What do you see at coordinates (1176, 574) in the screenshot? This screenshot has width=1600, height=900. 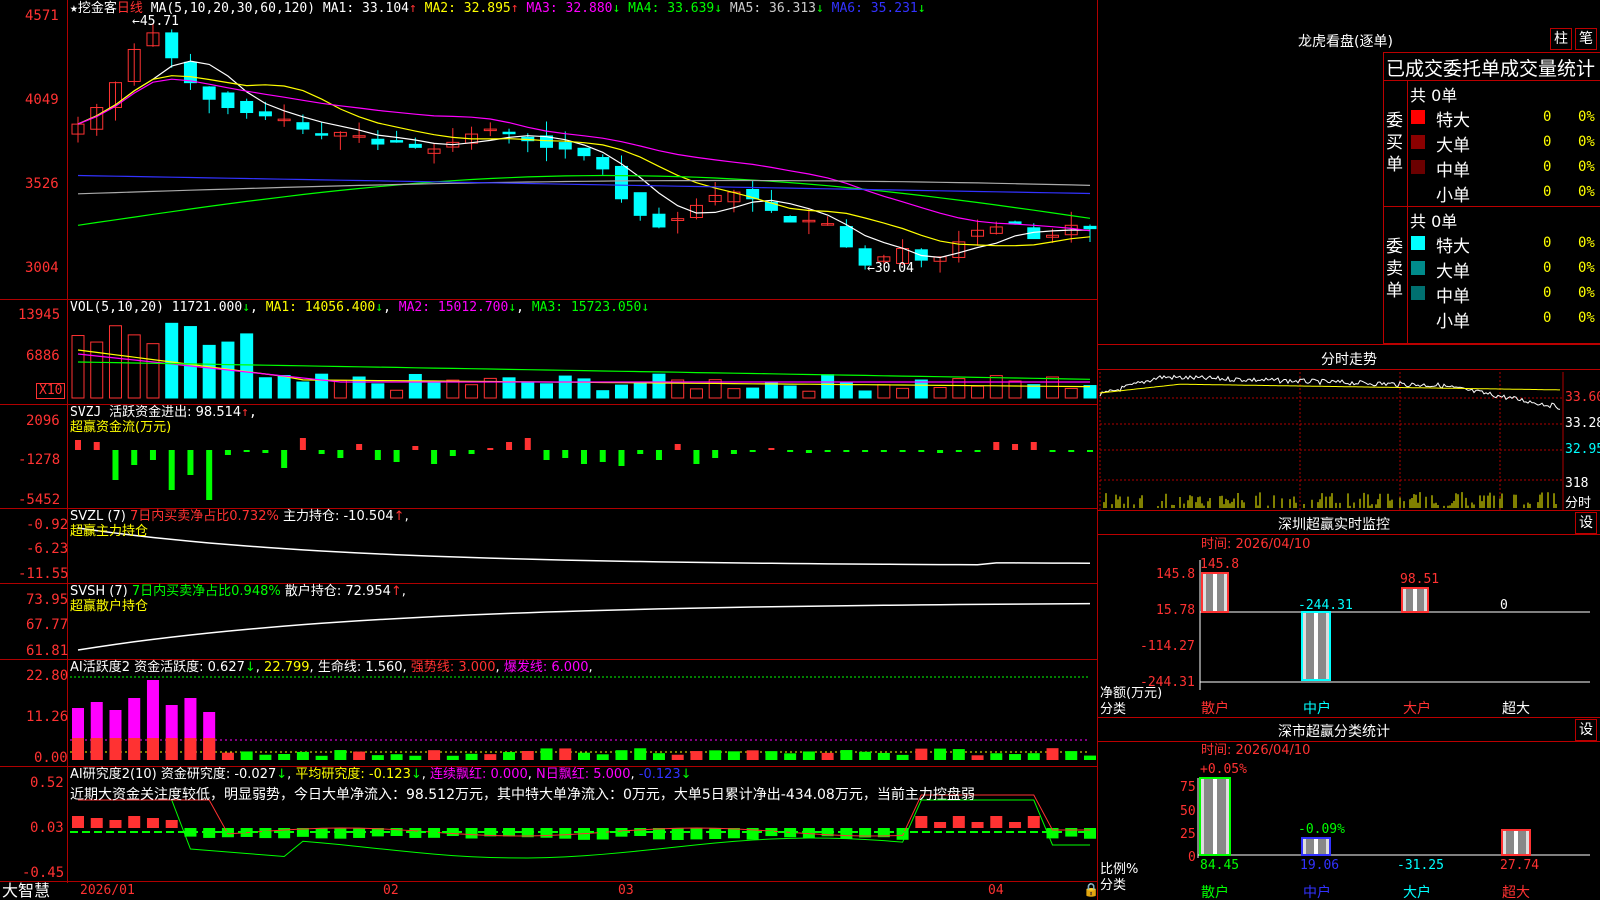 I see `sz-axis-tick: 145.8` at bounding box center [1176, 574].